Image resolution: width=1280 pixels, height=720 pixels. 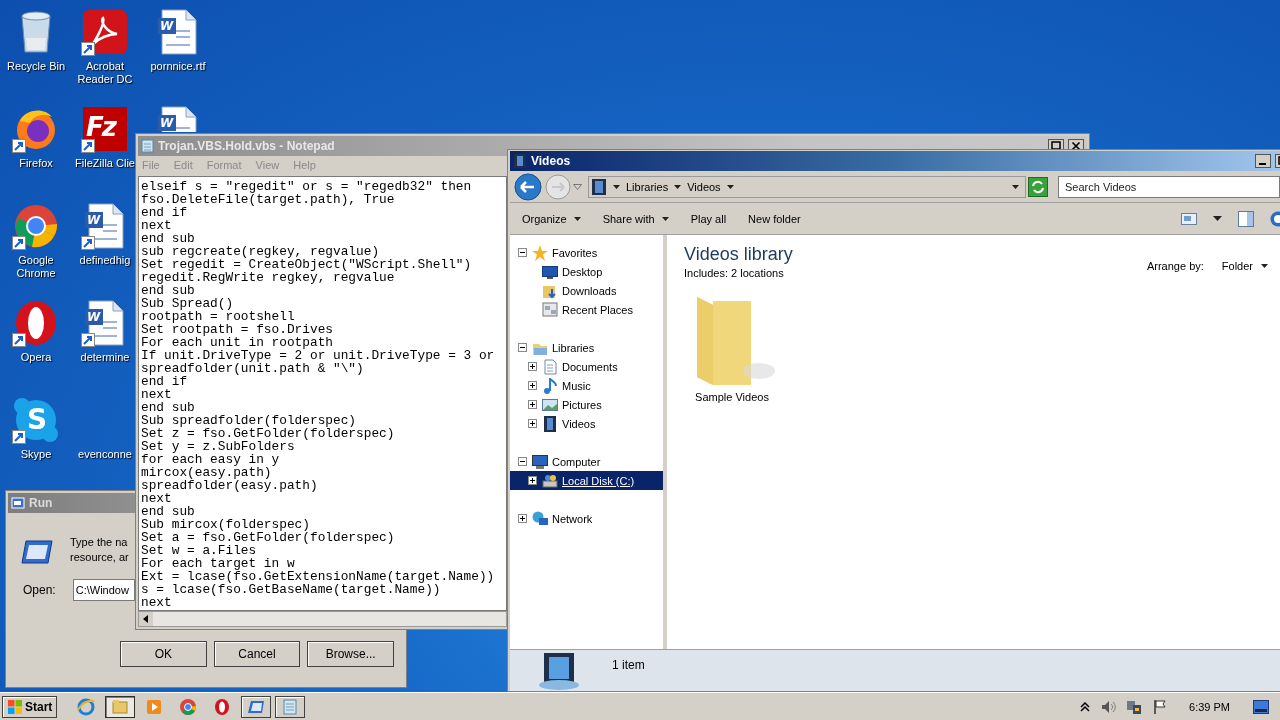 I want to click on code-line: spreadfolder(easy.path), so click(x=229, y=485).